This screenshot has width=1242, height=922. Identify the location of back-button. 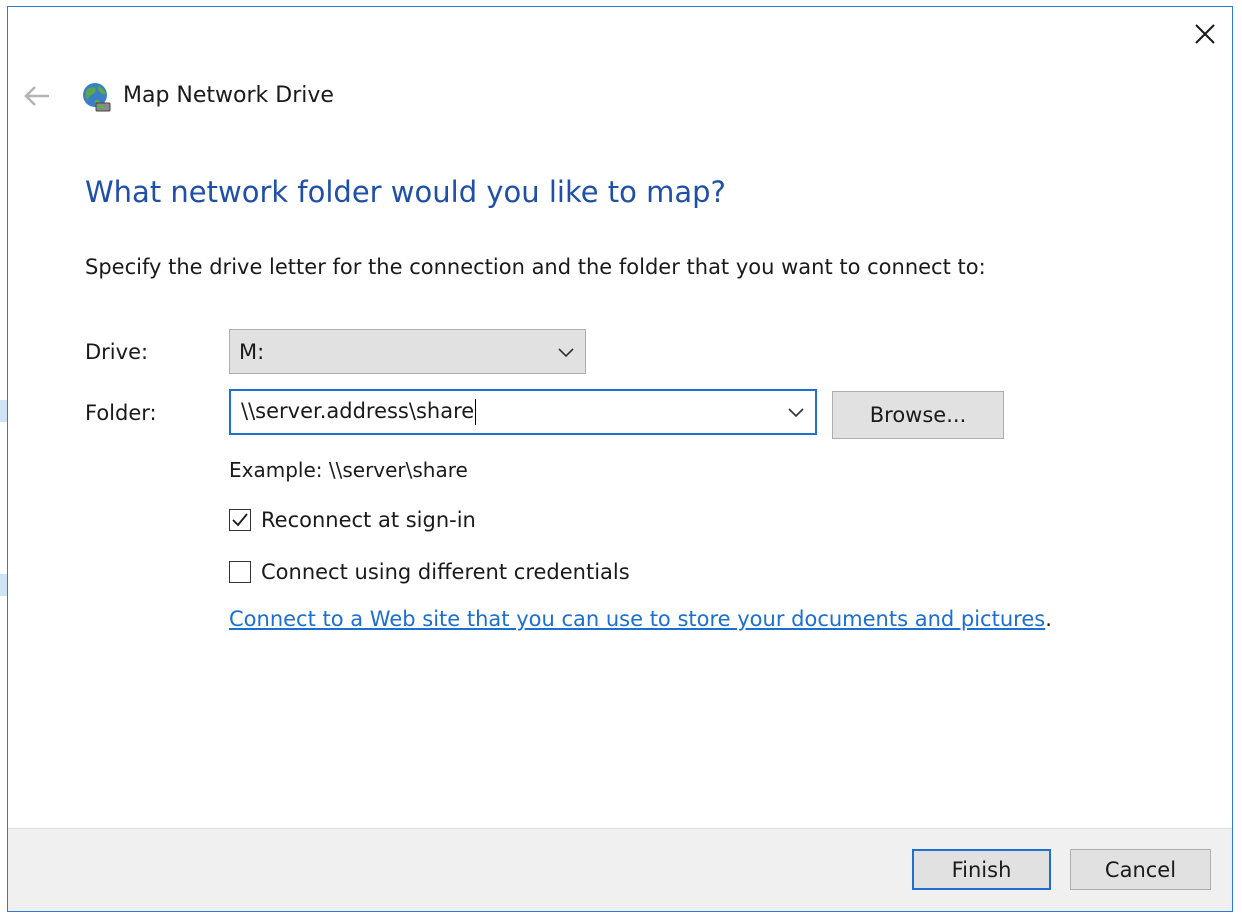
(37, 96).